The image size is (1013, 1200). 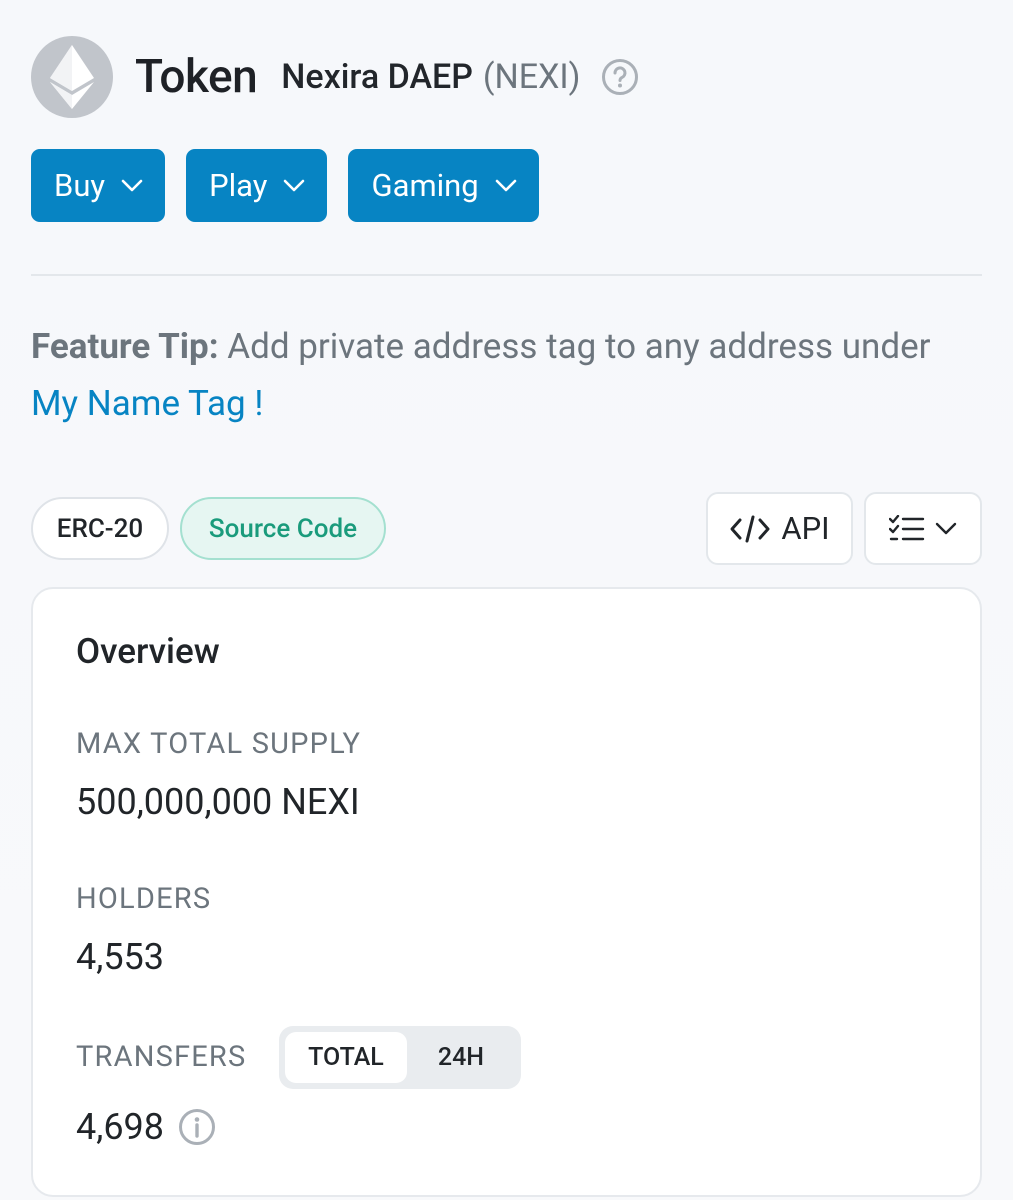 What do you see at coordinates (72, 77) in the screenshot?
I see `ethereum-icon` at bounding box center [72, 77].